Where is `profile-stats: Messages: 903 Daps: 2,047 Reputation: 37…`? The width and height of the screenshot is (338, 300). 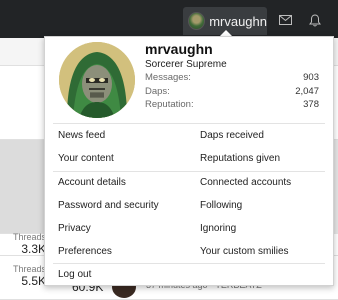
profile-stats: Messages: 903 Daps: 2,047 Reputation: 37… is located at coordinates (232, 91).